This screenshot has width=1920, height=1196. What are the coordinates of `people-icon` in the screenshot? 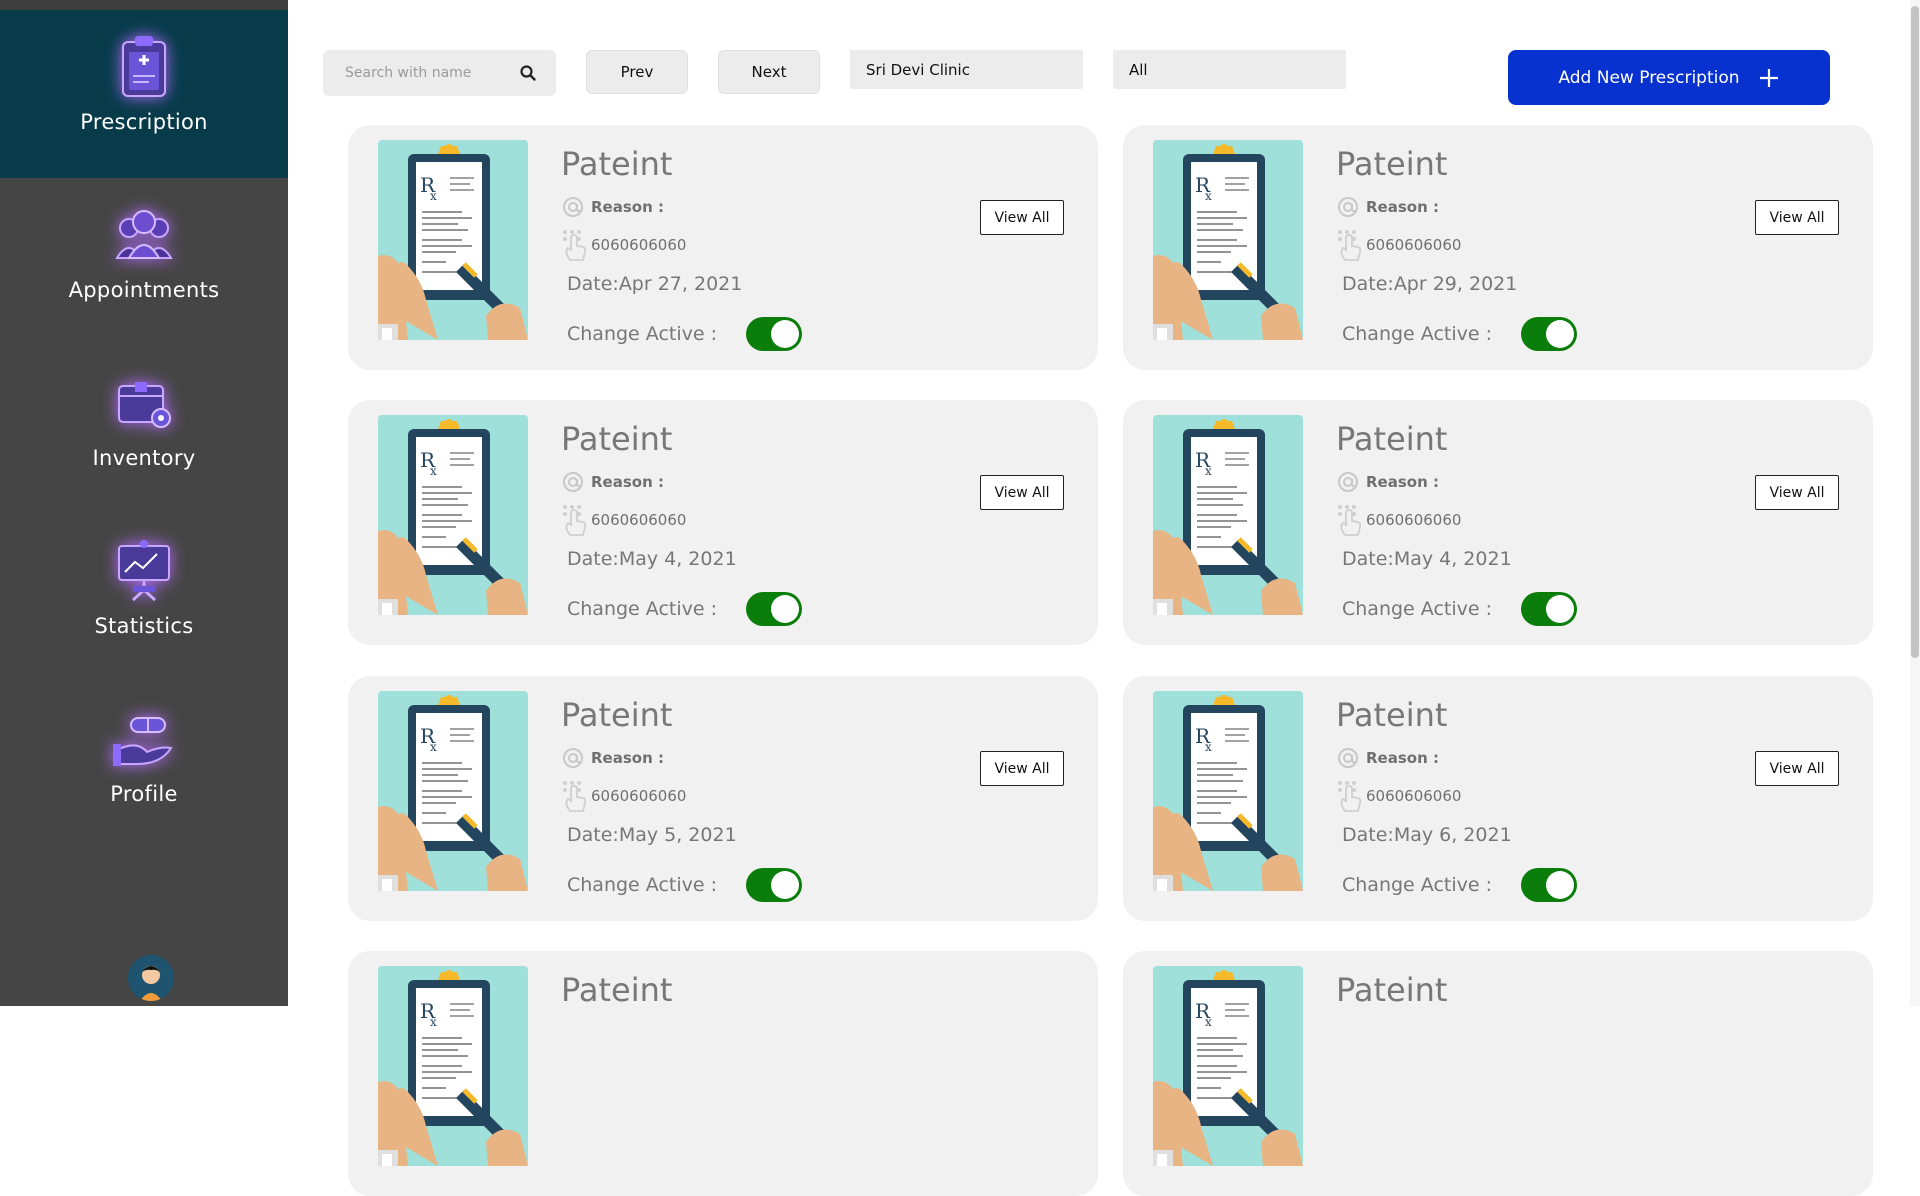 It's located at (144, 234).